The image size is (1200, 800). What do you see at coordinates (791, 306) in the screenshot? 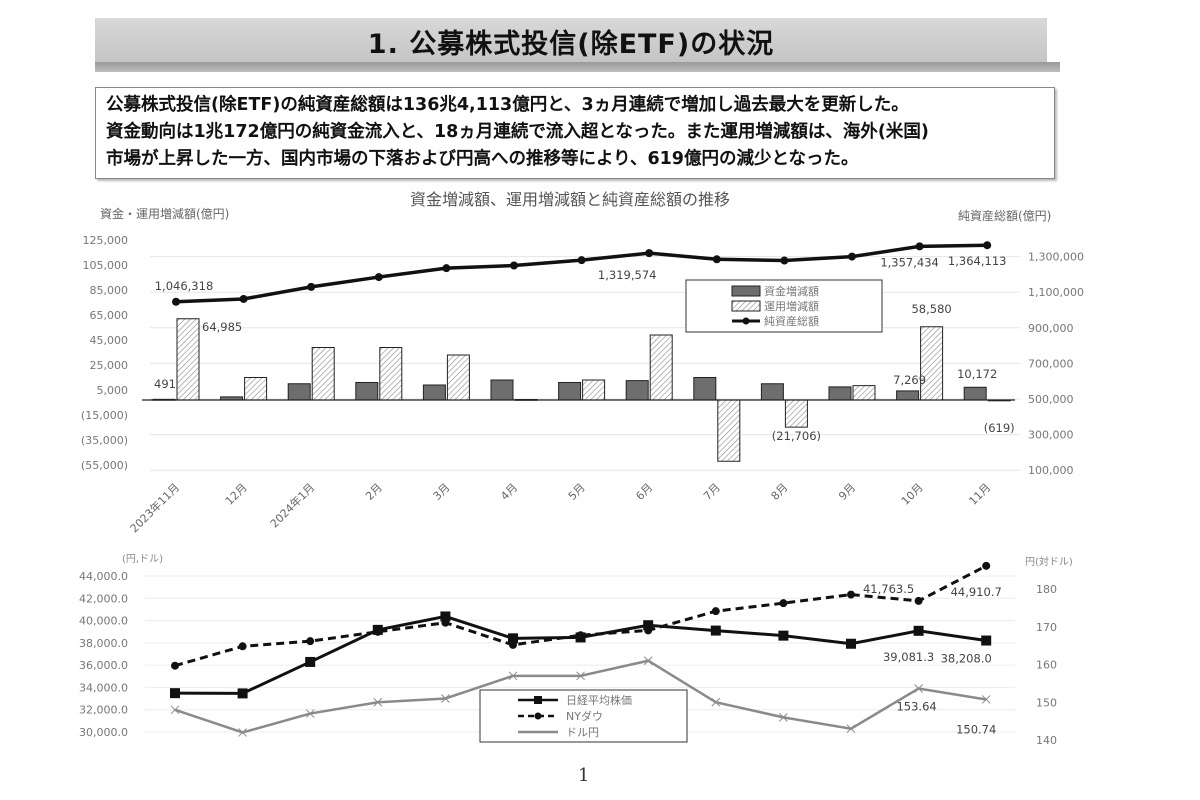
I see `legend-label: 運用増減額` at bounding box center [791, 306].